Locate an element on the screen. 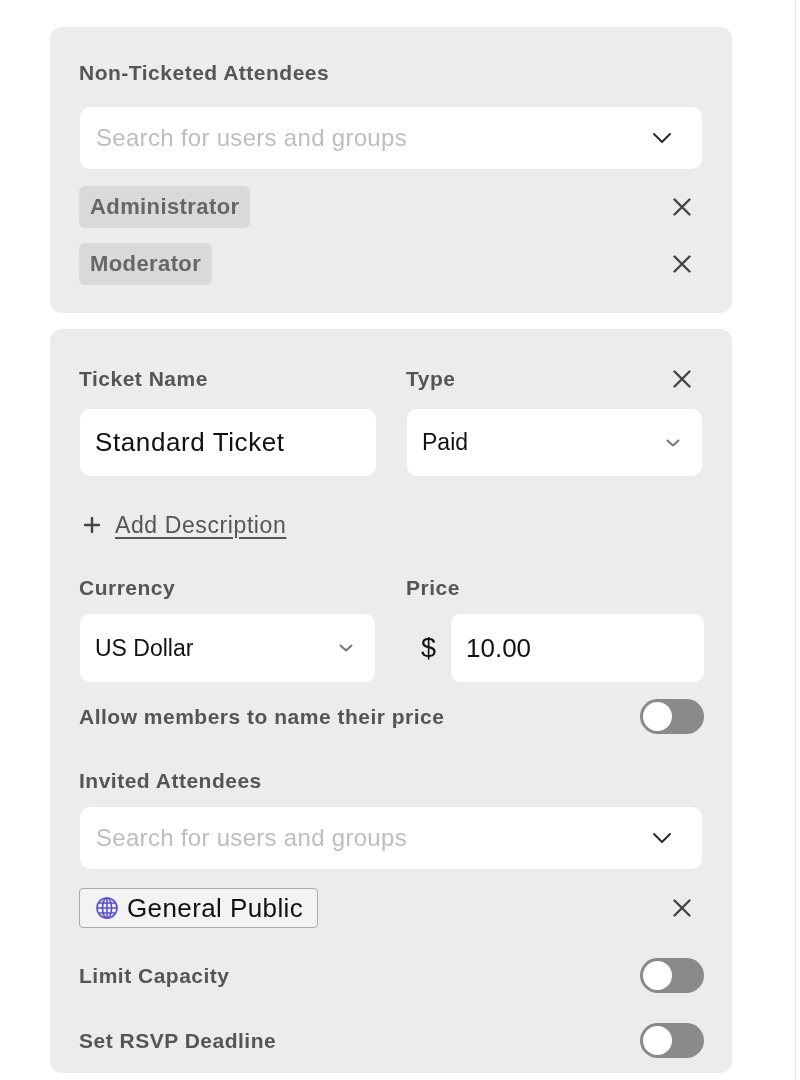  plus-icon is located at coordinates (92, 525).